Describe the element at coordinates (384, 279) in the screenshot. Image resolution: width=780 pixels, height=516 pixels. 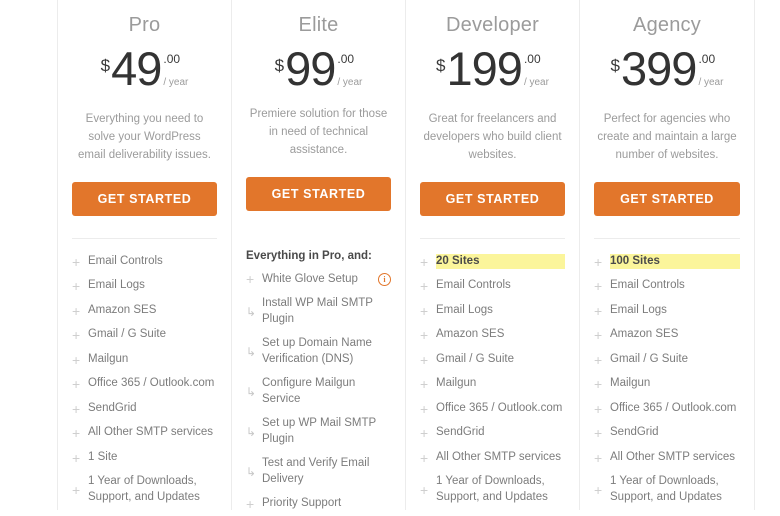
I see `info-icon: i` at that location.